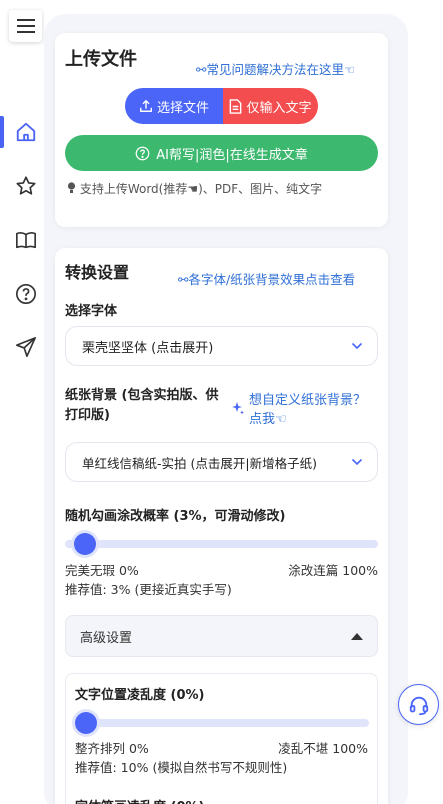 The height and width of the screenshot is (804, 443). What do you see at coordinates (175, 516) in the screenshot?
I see `scribble-label: 随机勾画涂改概率 (3%，可滑动修改)` at bounding box center [175, 516].